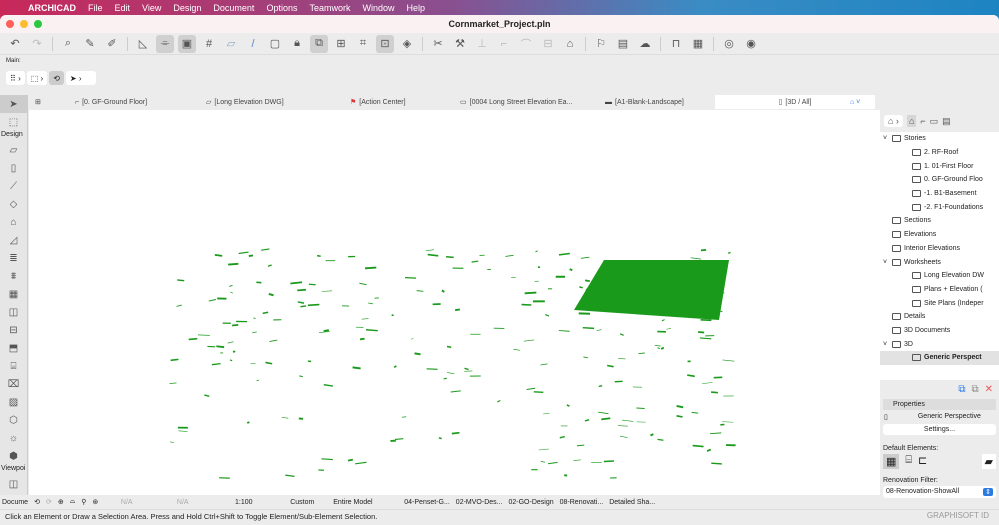  What do you see at coordinates (482, 44) in the screenshot?
I see `elevate-icon: ⊥` at bounding box center [482, 44].